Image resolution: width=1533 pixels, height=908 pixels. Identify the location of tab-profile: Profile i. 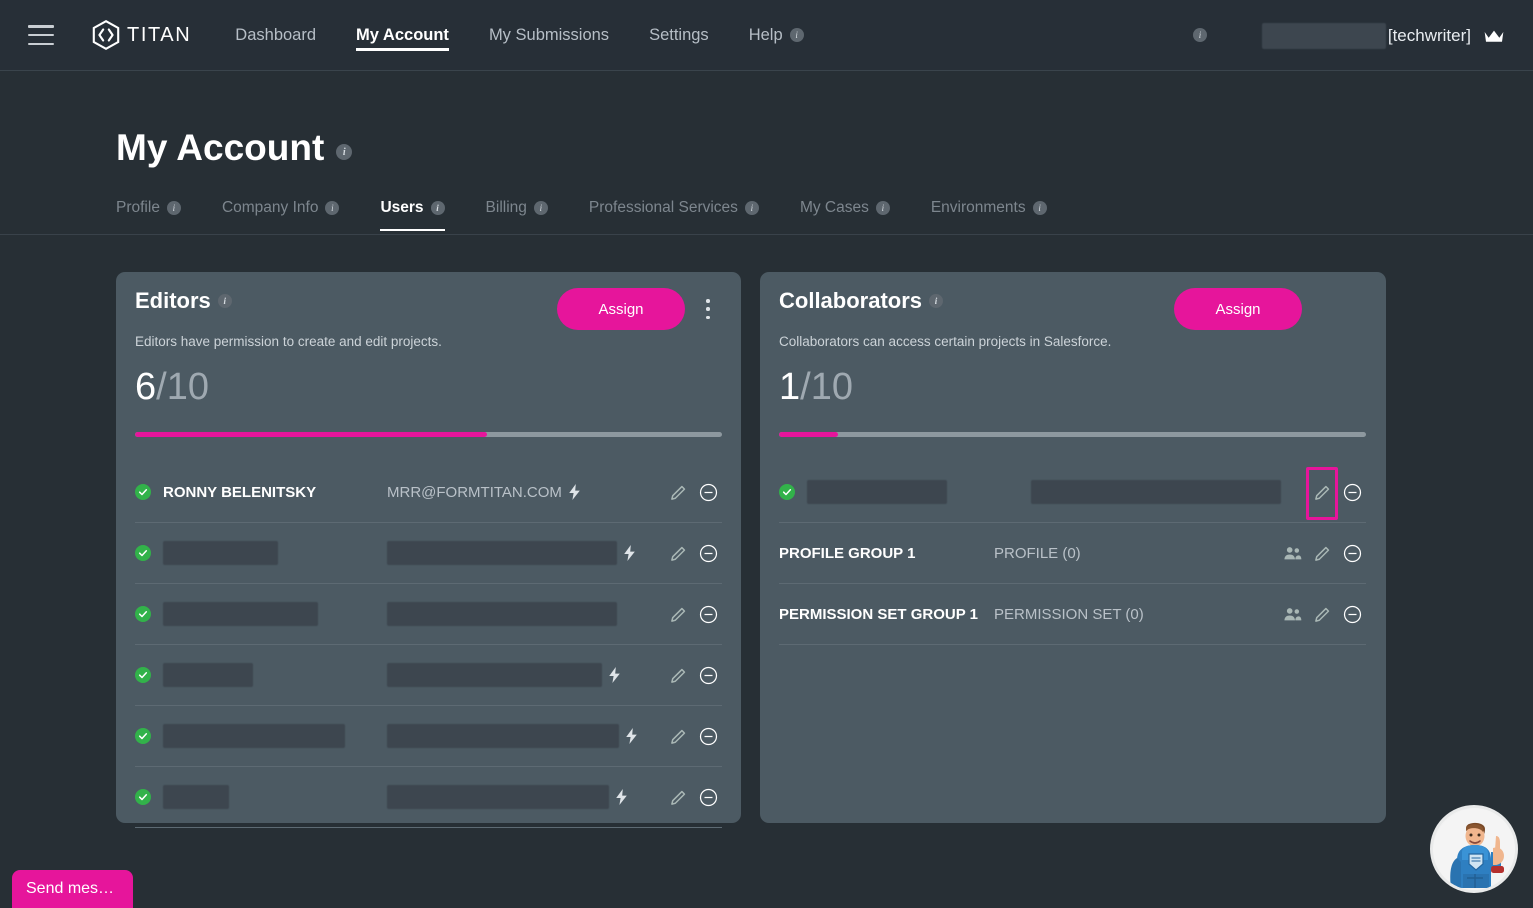
(148, 215).